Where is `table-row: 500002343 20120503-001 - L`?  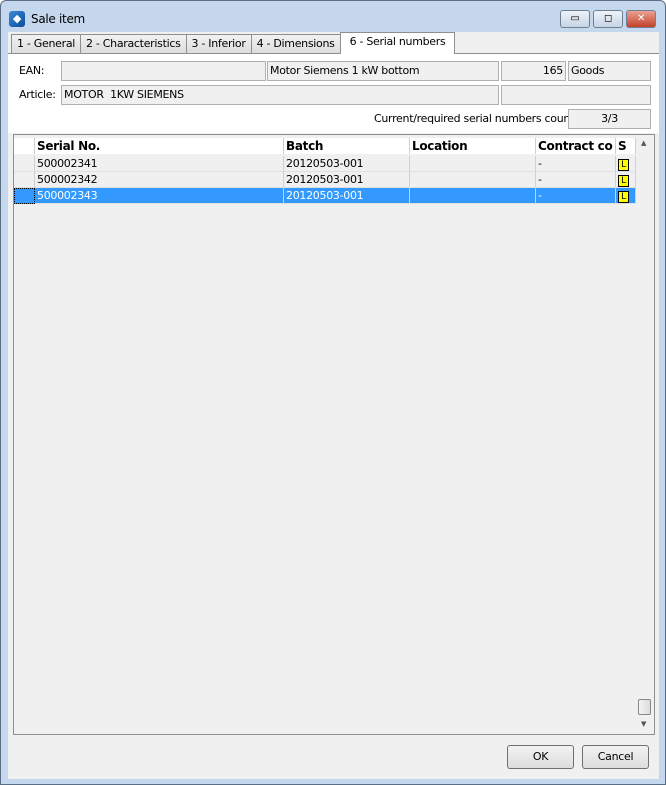 table-row: 500002343 20120503-001 - L is located at coordinates (325, 196).